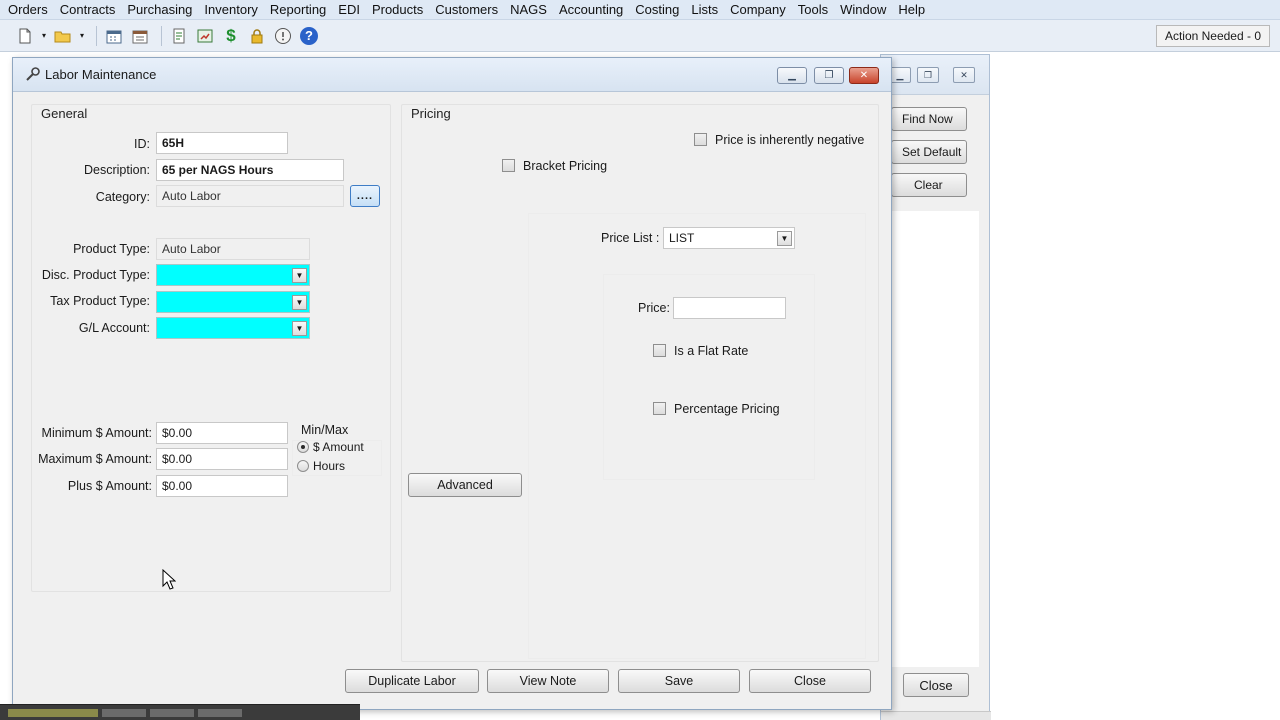 The height and width of the screenshot is (720, 1280). I want to click on percentage-pricing-label: Percentage Pricing, so click(727, 409).